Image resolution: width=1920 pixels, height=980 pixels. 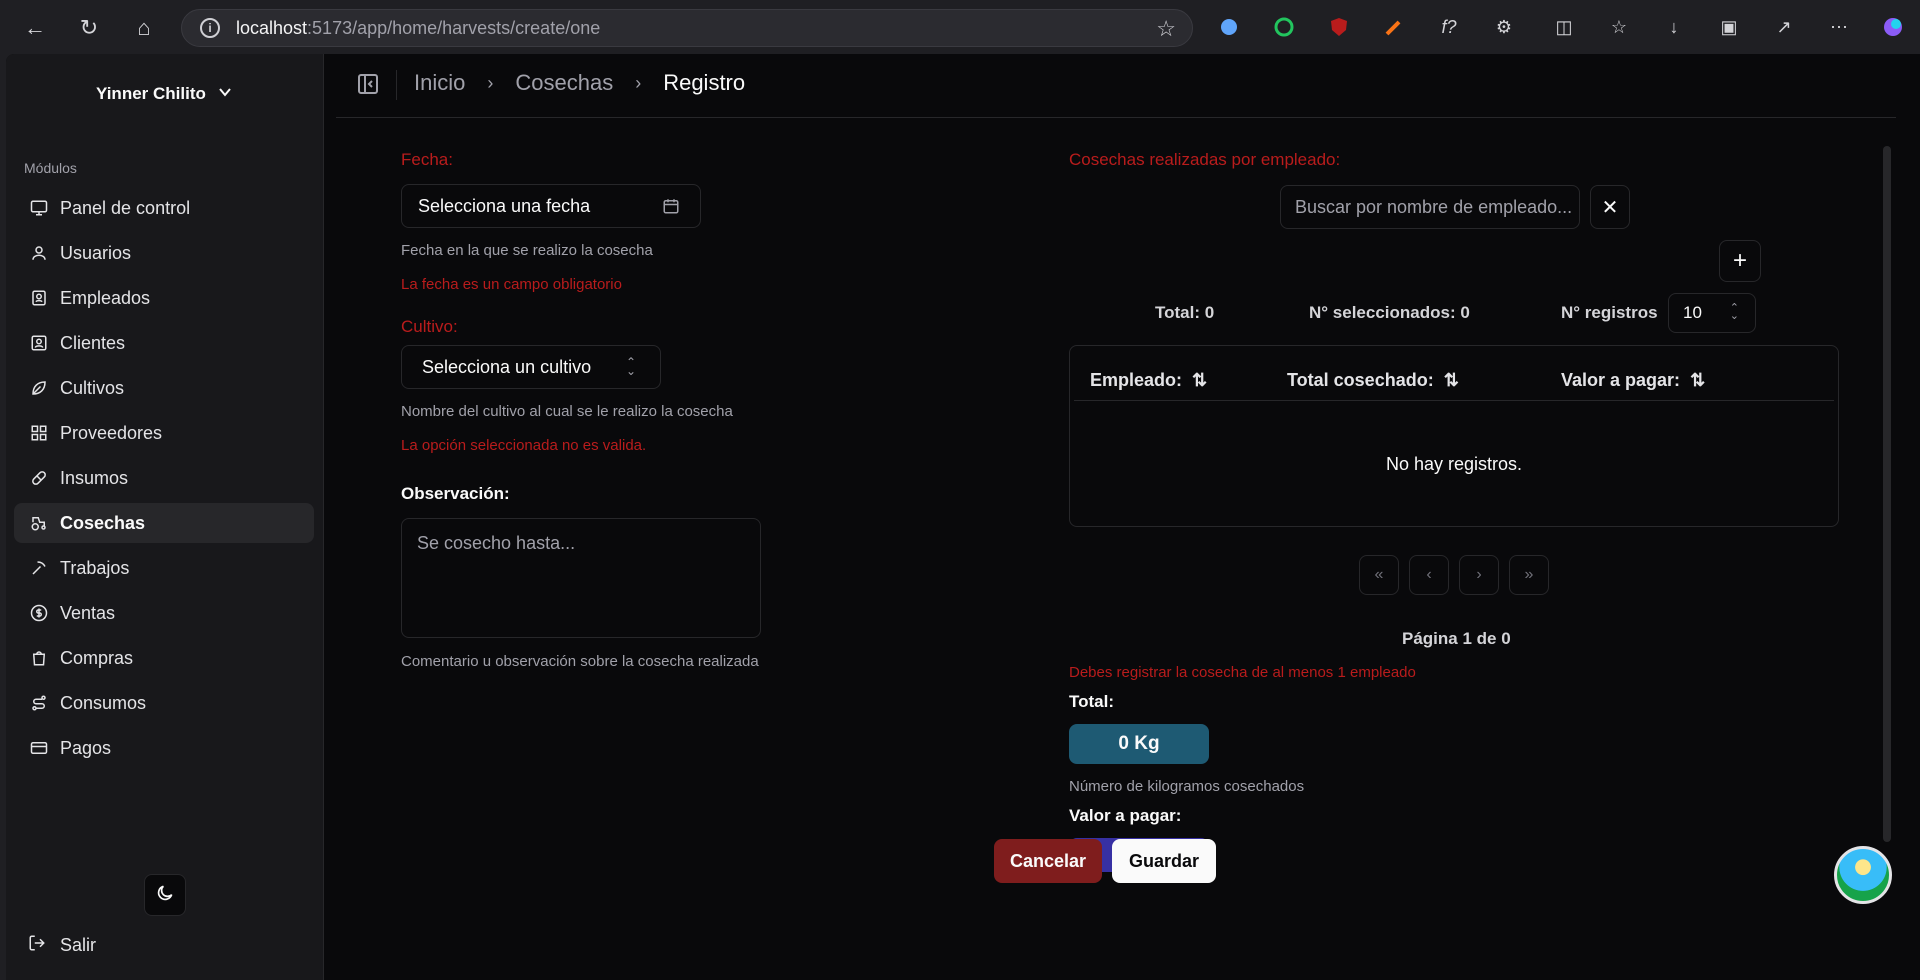 What do you see at coordinates (86, 747) in the screenshot?
I see `sidebar-item-label: Pagos` at bounding box center [86, 747].